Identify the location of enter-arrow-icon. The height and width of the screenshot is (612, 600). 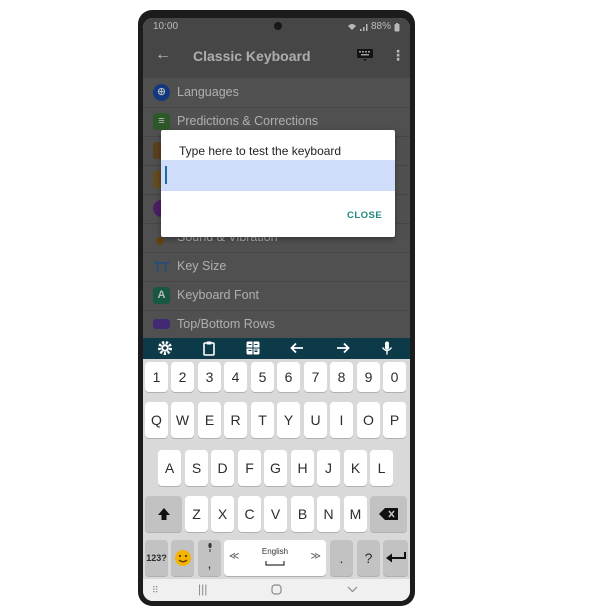
(395, 557).